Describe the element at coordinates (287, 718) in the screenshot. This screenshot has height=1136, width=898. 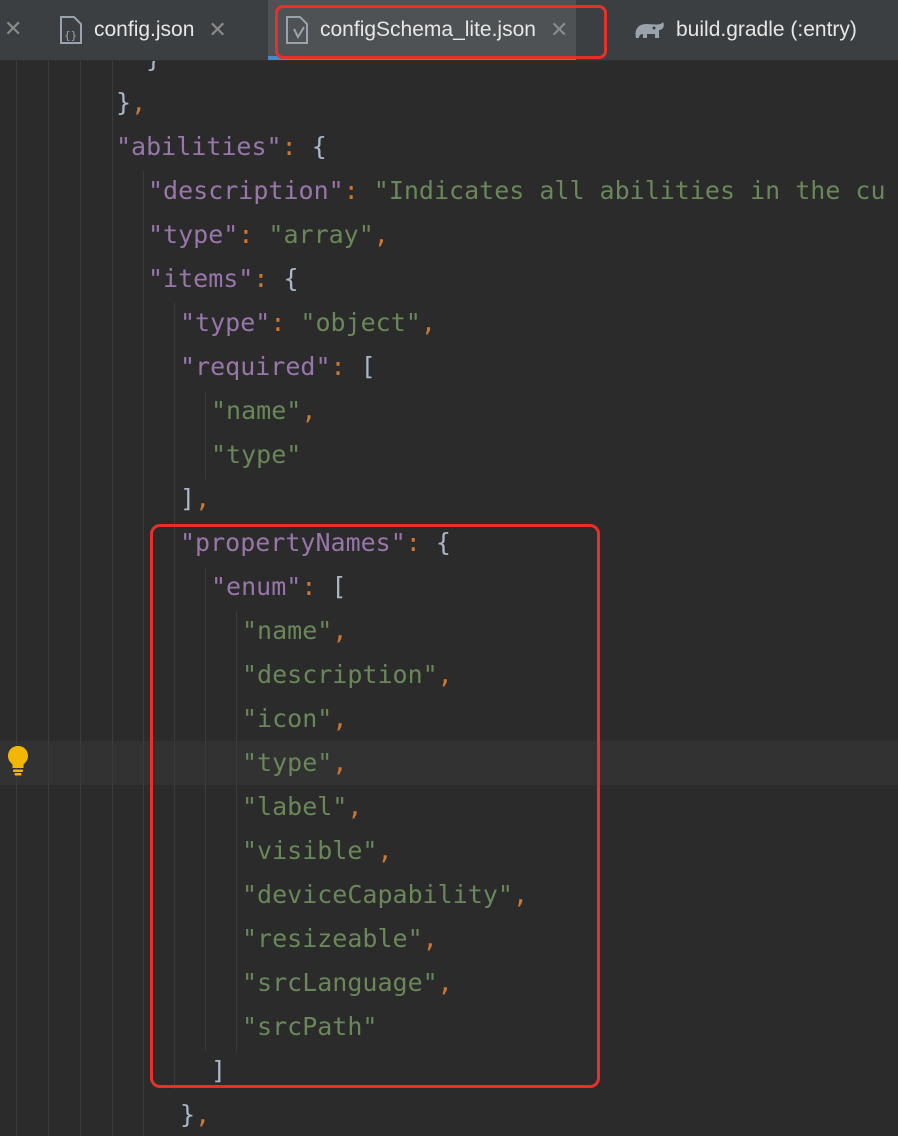
I see `code-token: "icon"` at that location.